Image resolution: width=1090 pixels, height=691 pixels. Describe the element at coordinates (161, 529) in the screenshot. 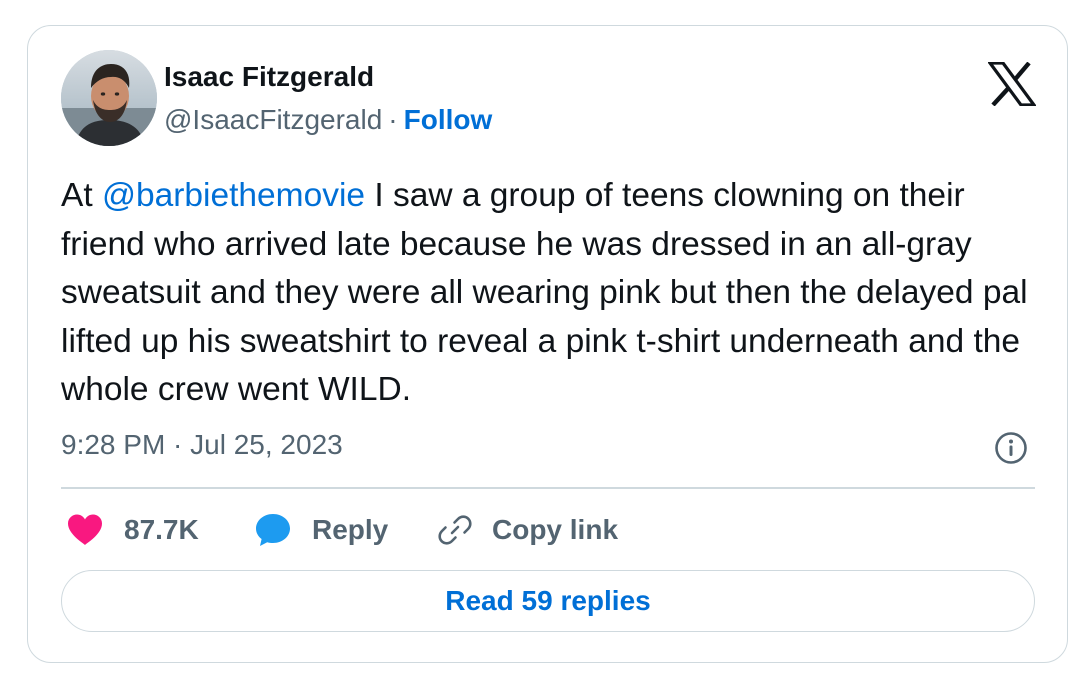

I see `like-count: 87.7K` at that location.